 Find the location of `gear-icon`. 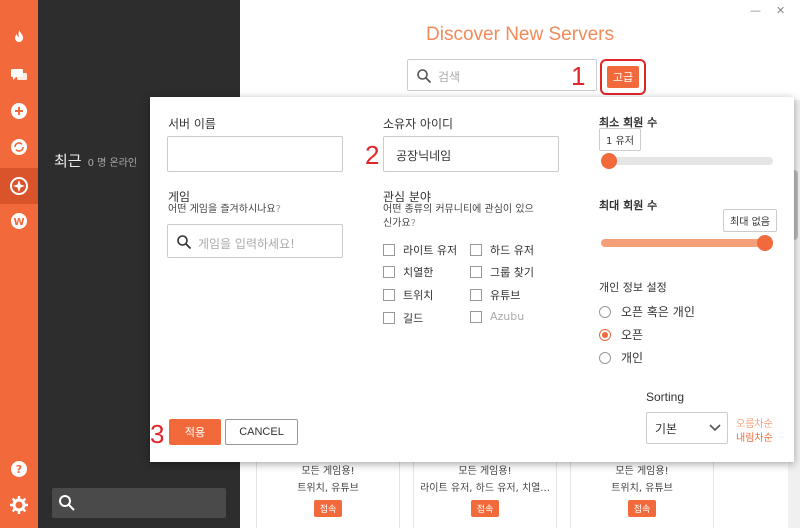

gear-icon is located at coordinates (19, 505).